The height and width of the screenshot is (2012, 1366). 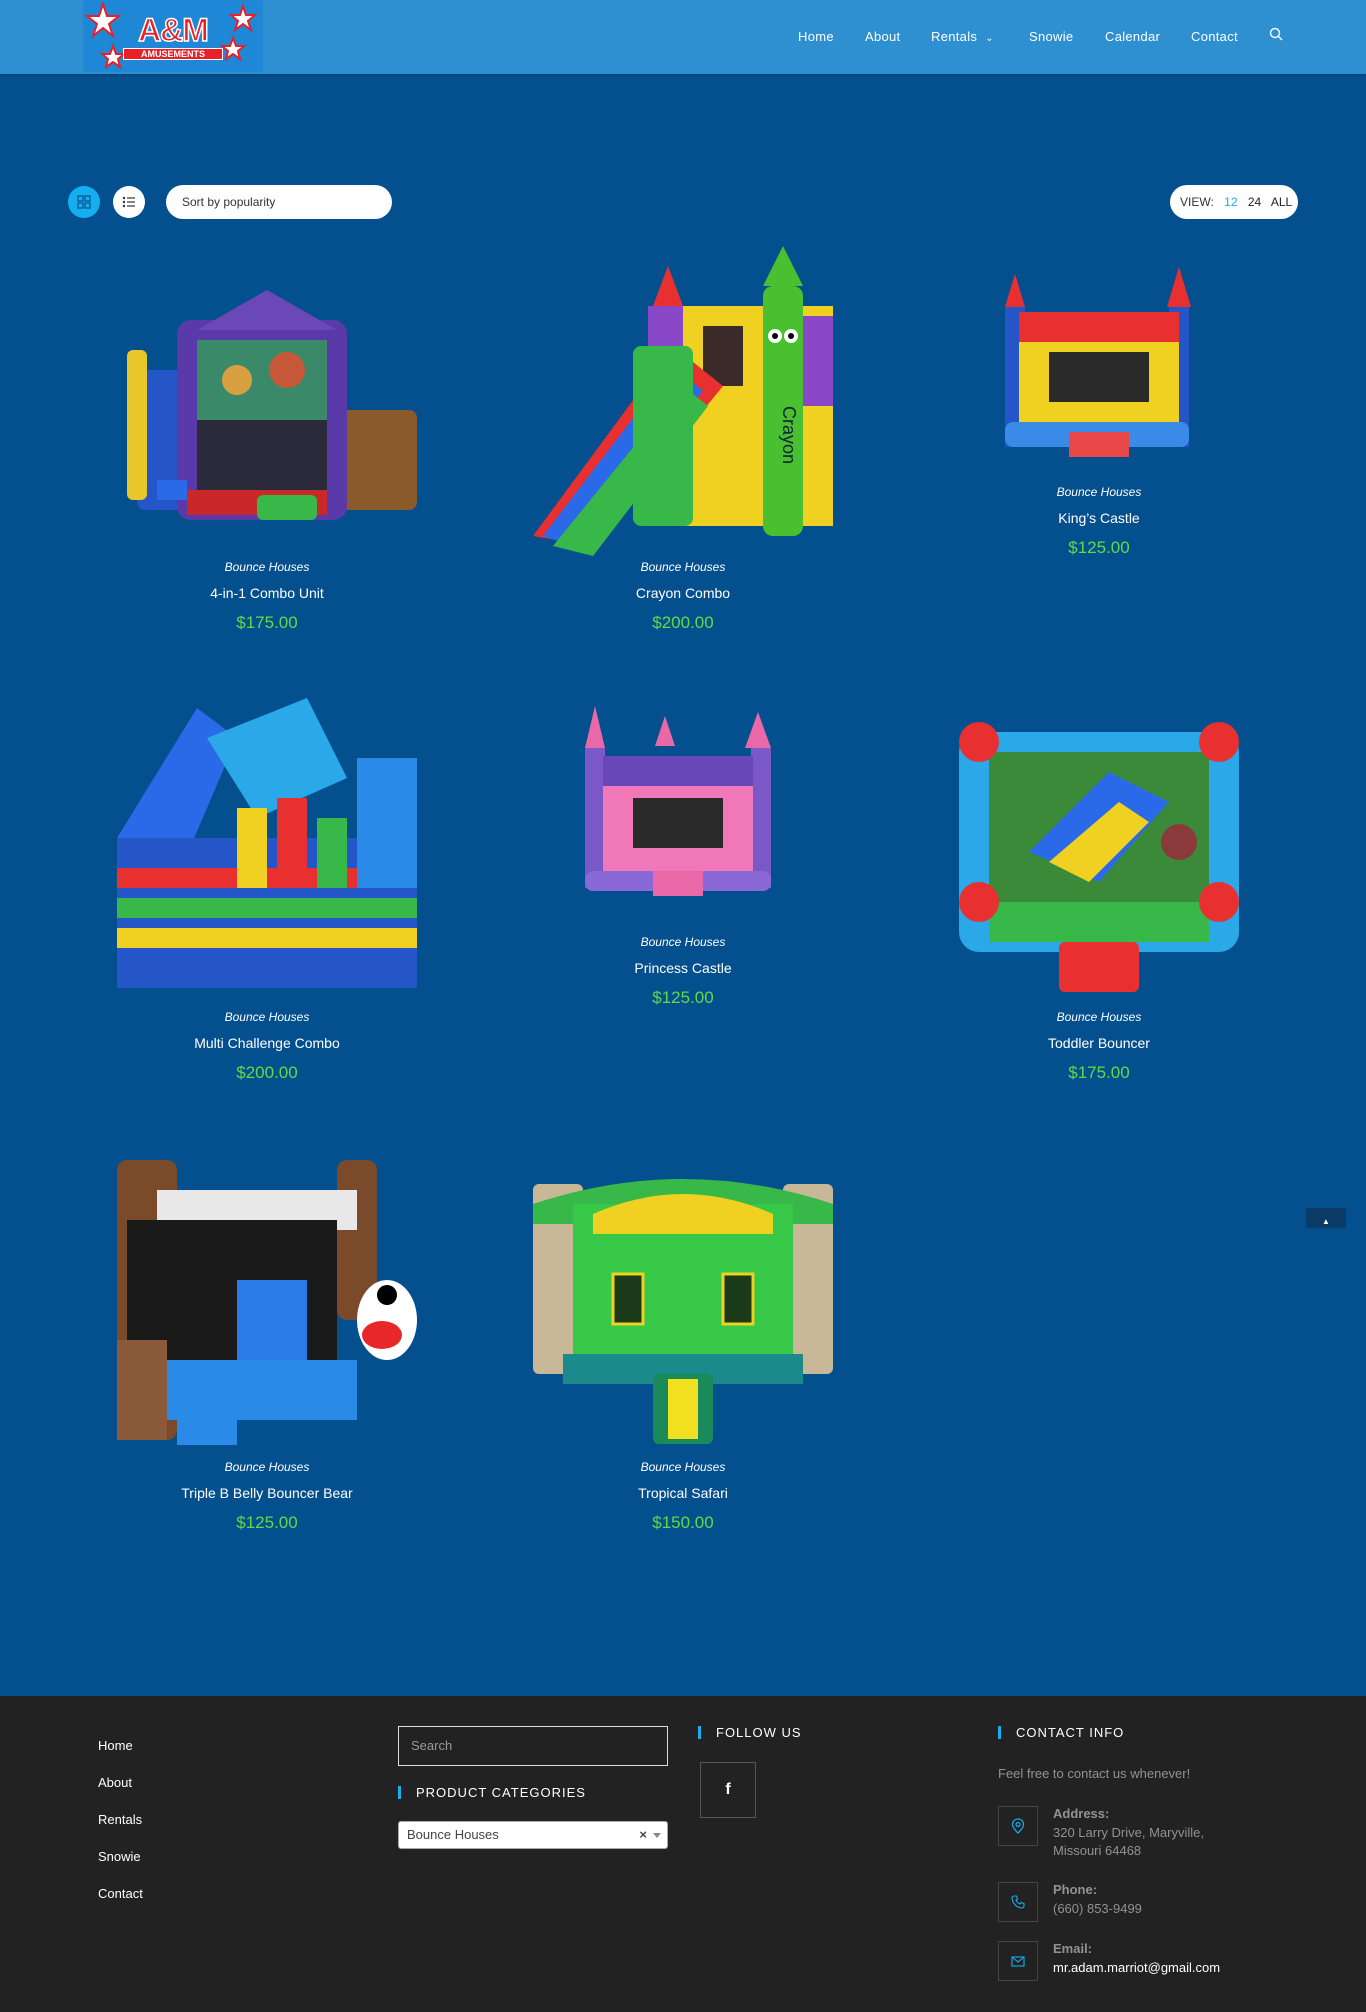 What do you see at coordinates (1097, 1850) in the screenshot?
I see `address-line-2: Missouri 64468` at bounding box center [1097, 1850].